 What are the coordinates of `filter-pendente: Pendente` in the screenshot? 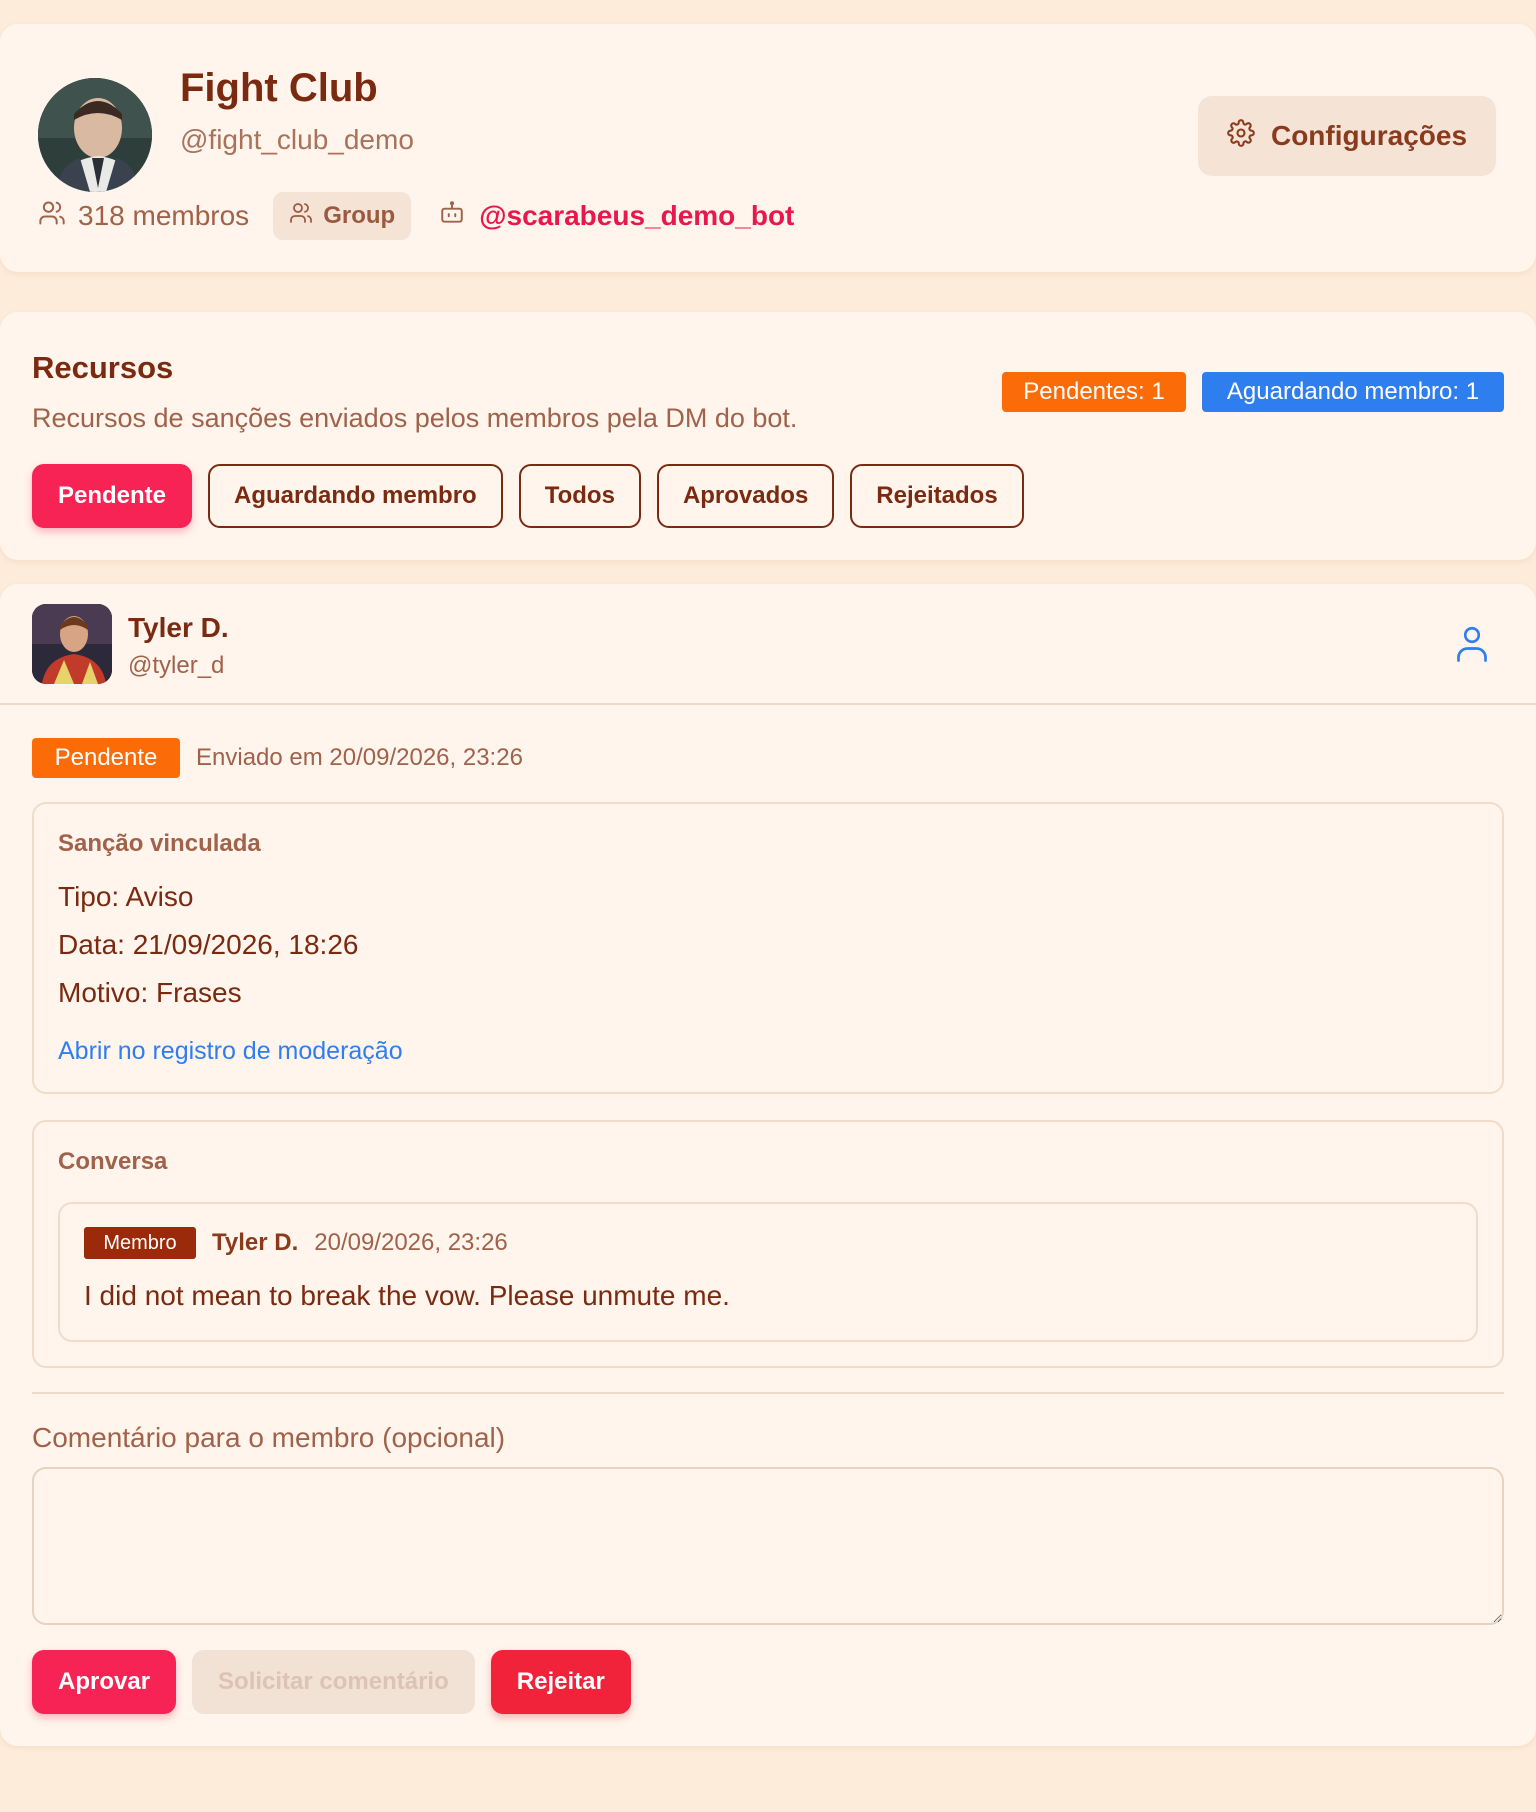 It's located at (112, 496).